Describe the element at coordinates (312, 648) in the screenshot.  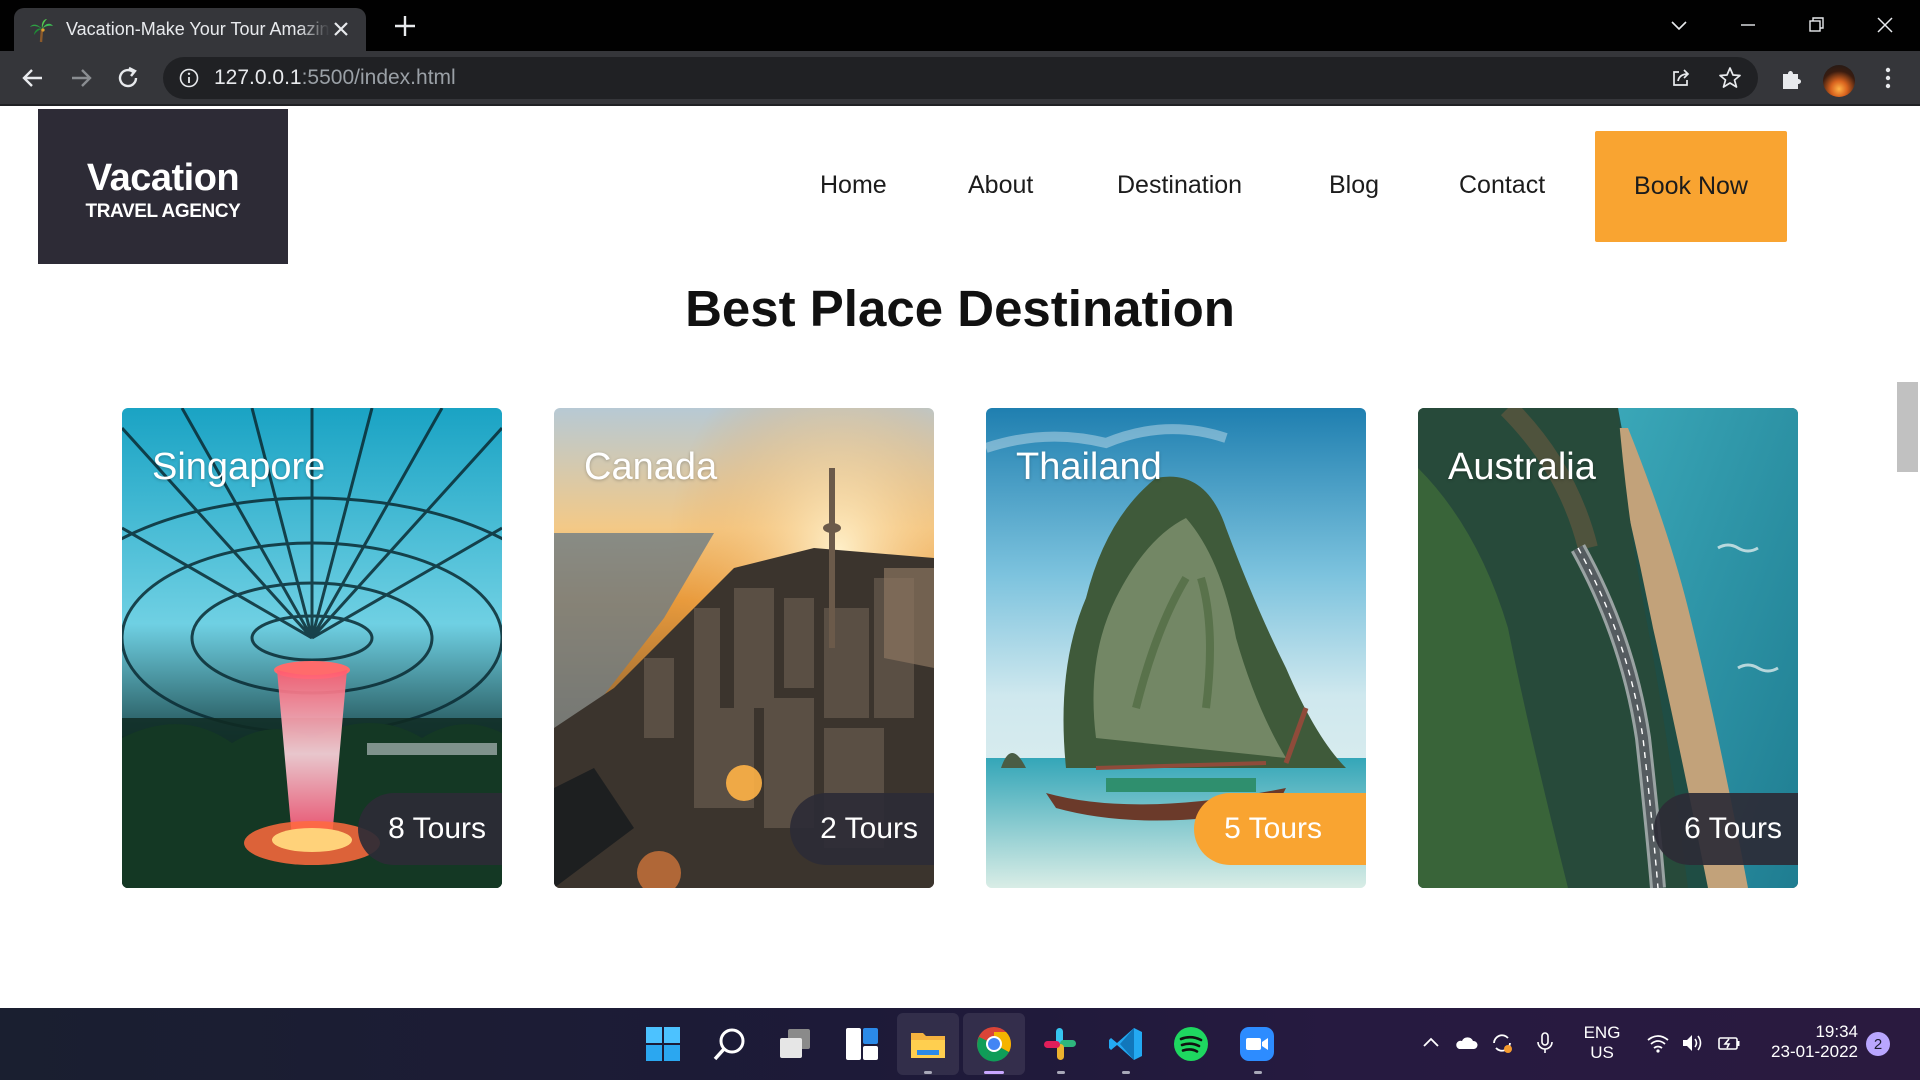
I see `destination-card-singapore: Singapore 8 Tours` at that location.